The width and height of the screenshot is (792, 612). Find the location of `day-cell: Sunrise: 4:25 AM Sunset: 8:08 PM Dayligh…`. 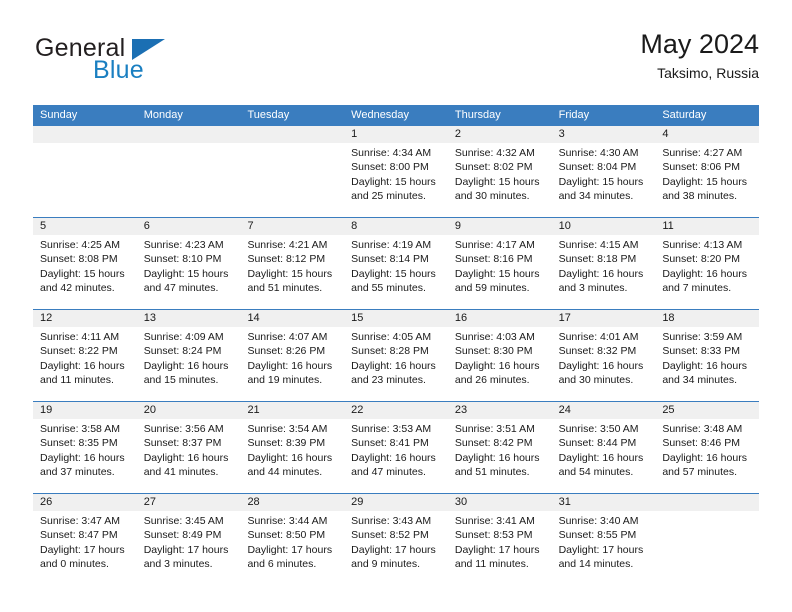

day-cell: Sunrise: 4:25 AM Sunset: 8:08 PM Dayligh… is located at coordinates (85, 272).